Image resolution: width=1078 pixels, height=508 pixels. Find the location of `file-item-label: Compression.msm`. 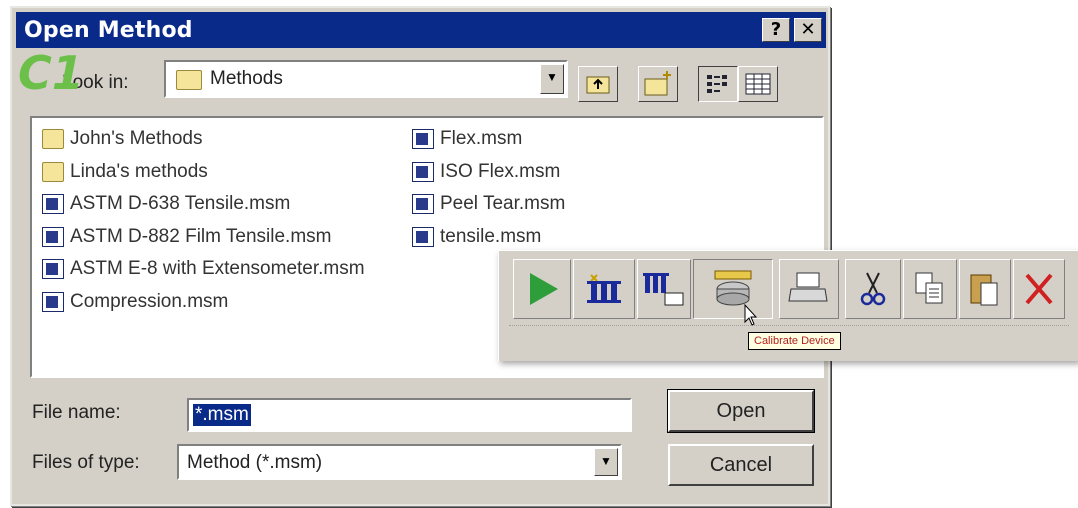

file-item-label: Compression.msm is located at coordinates (149, 301).